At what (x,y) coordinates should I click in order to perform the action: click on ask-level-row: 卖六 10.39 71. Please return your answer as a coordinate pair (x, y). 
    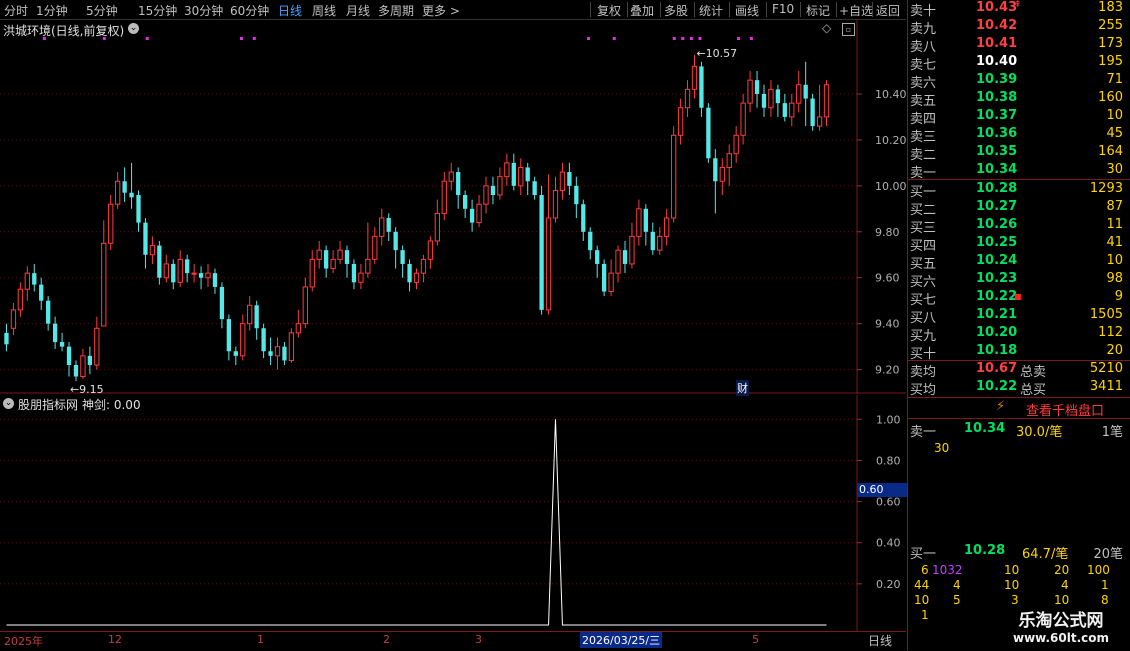
    Looking at the image, I should click on (1019, 81).